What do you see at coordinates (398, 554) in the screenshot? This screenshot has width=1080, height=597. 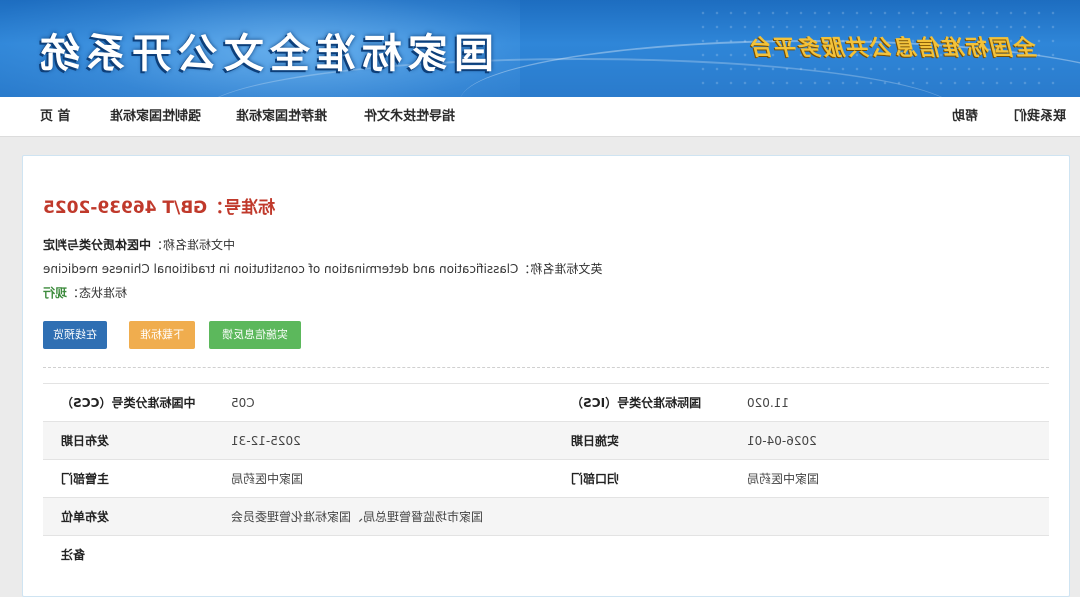 I see `remark-value` at bounding box center [398, 554].